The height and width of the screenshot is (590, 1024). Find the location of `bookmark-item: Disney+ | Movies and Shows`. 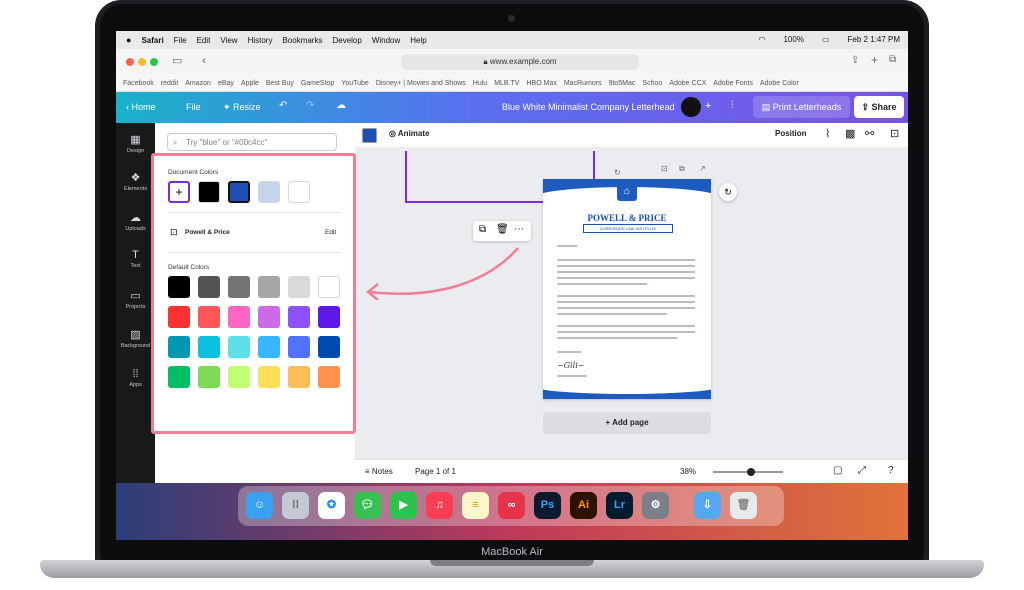

bookmark-item: Disney+ | Movies and Shows is located at coordinates (421, 83).